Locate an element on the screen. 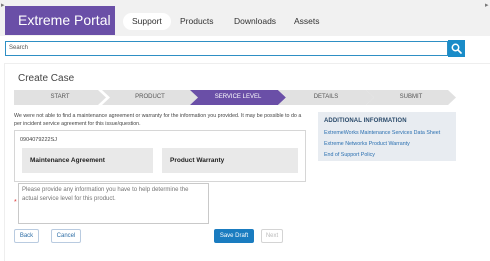 The height and width of the screenshot is (261, 490). nav-products: Products is located at coordinates (197, 21).